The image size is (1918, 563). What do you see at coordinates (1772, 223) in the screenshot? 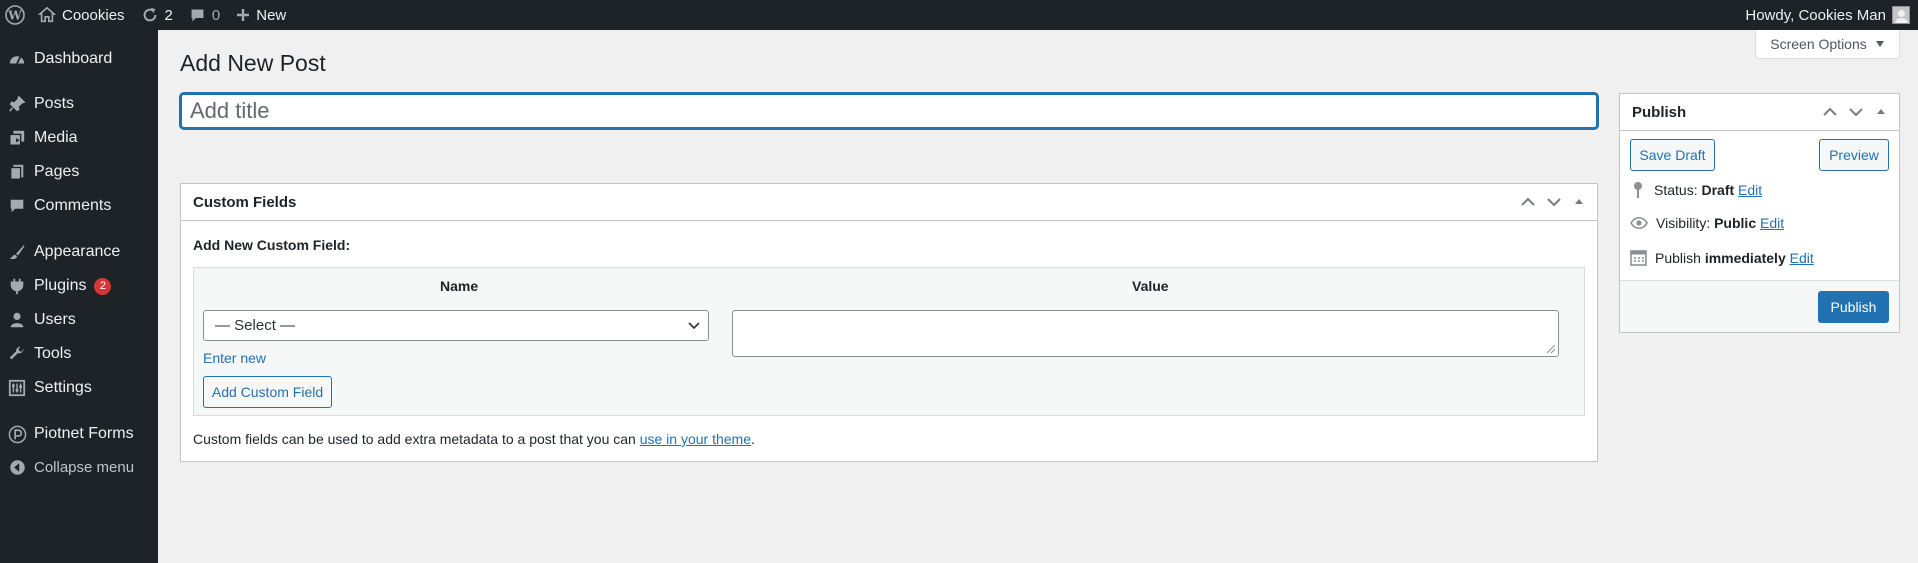
I see `edit-visibility-link: Edit` at bounding box center [1772, 223].